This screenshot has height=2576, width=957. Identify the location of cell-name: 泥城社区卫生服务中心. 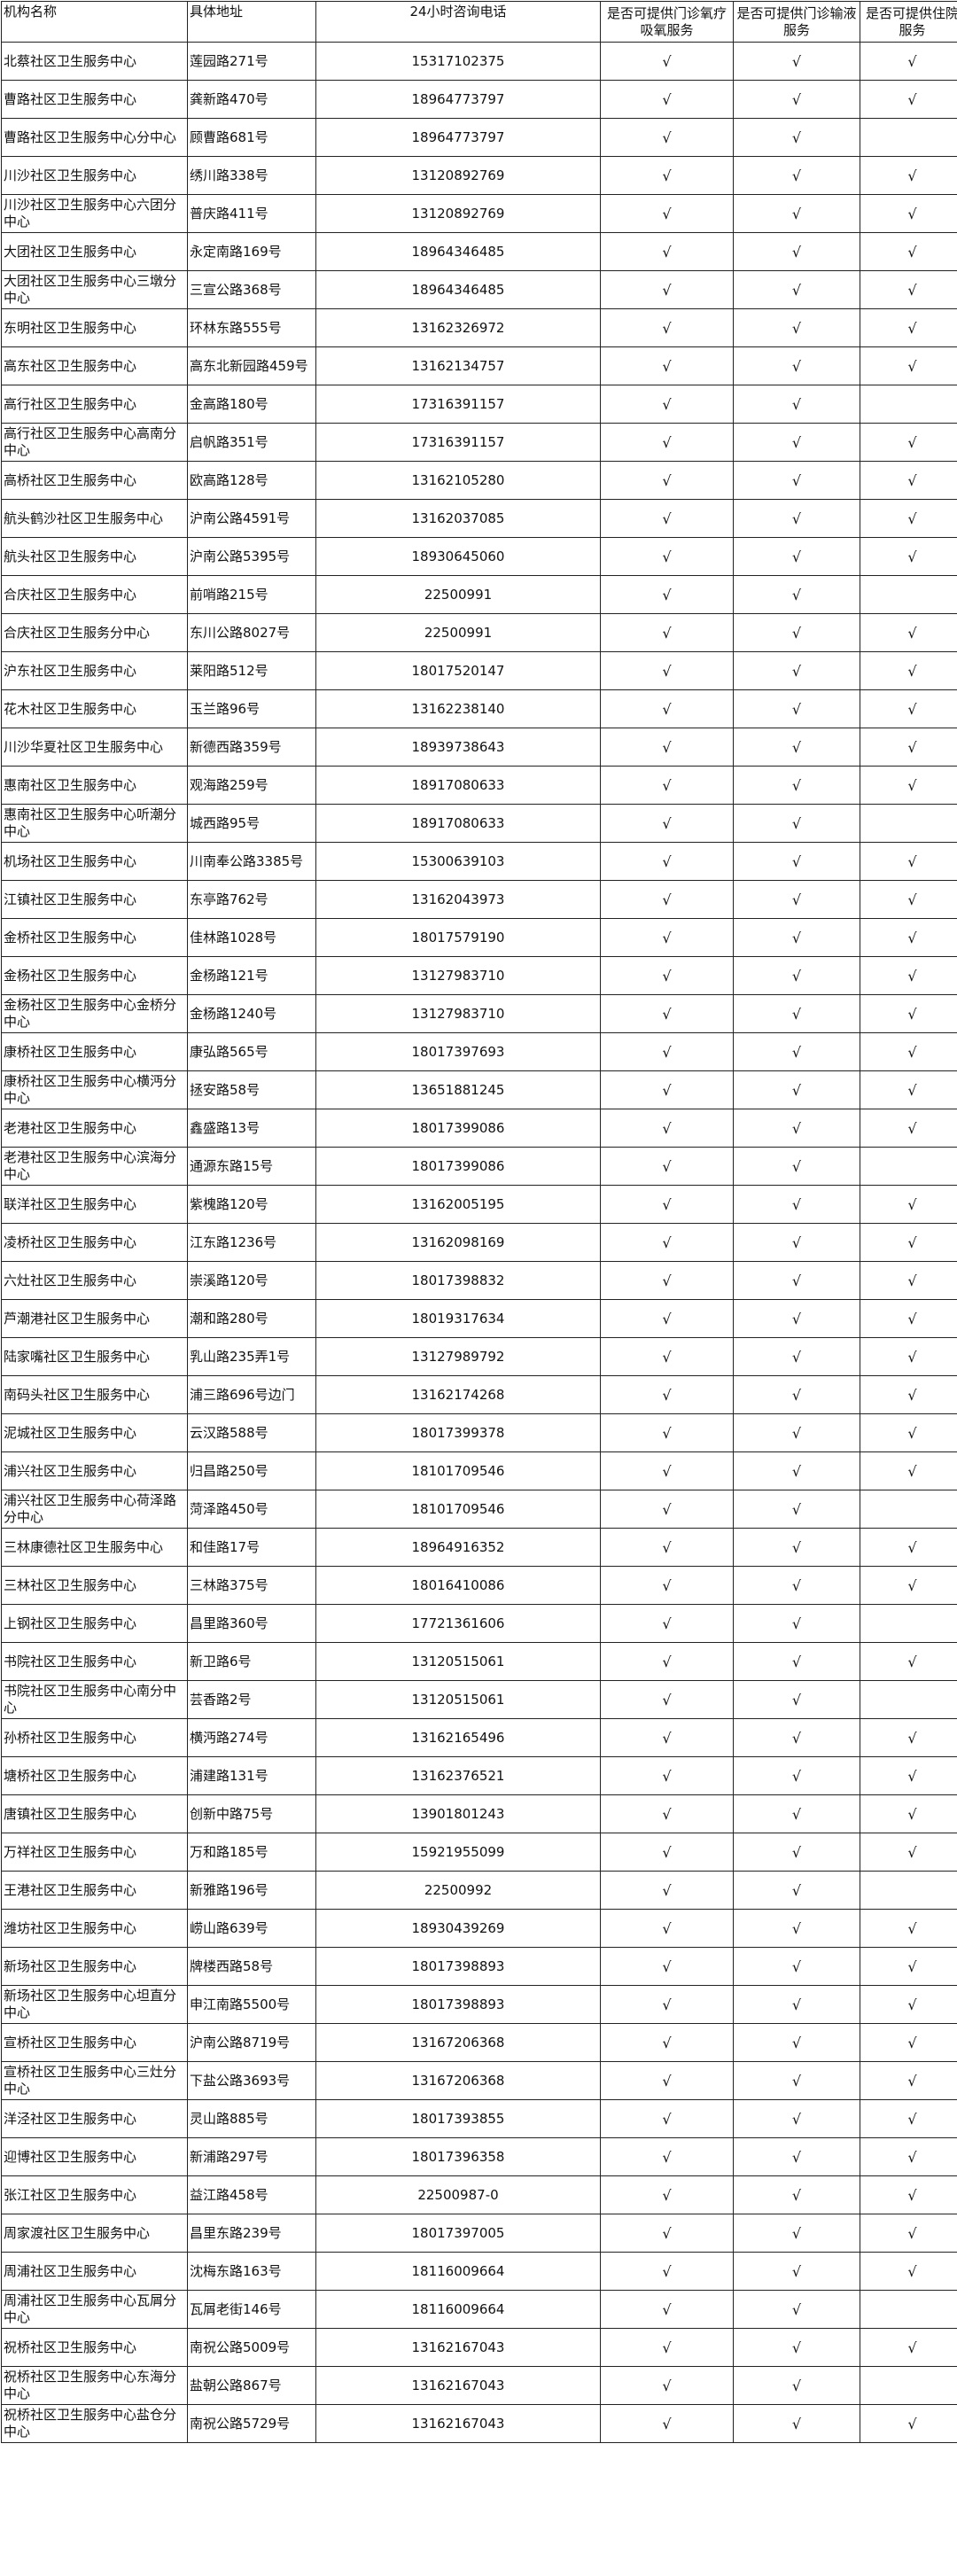
(95, 1433).